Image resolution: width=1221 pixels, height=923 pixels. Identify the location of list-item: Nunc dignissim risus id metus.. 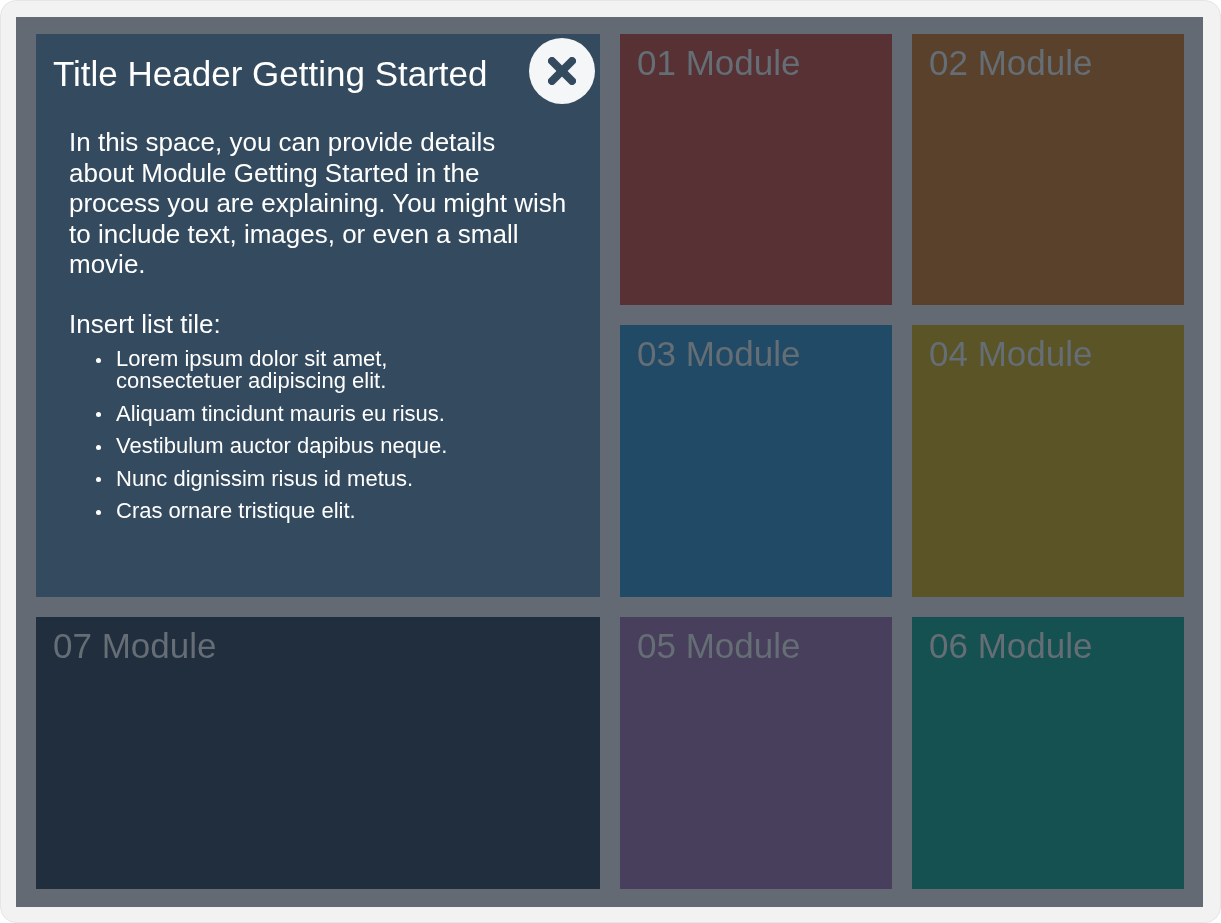
(265, 478).